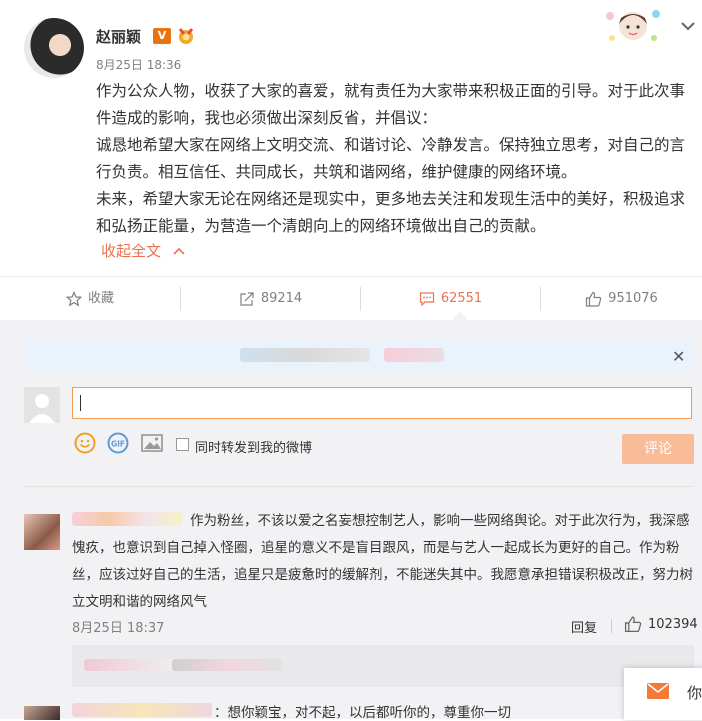 The width and height of the screenshot is (702, 721). I want to click on reply-preview, so click(383, 666).